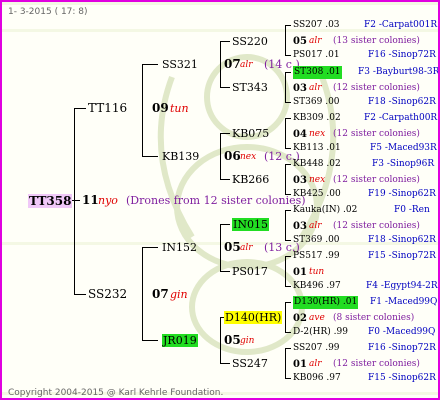 The image size is (440, 400). What do you see at coordinates (300, 41) in the screenshot?
I see `gen4-generation: 05` at bounding box center [300, 41].